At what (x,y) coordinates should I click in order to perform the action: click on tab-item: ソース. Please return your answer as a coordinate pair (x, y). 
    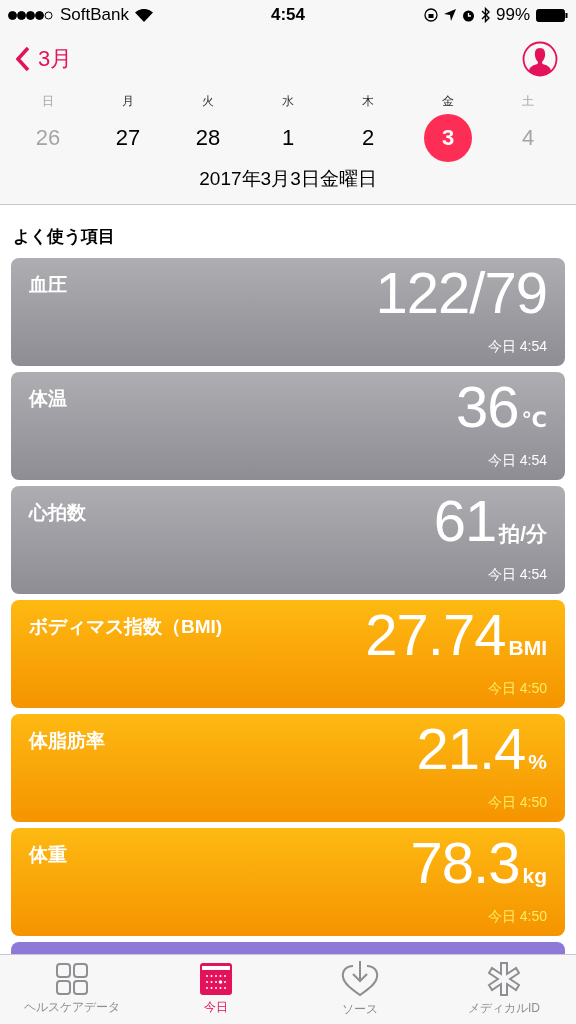
    Looking at the image, I should click on (360, 989).